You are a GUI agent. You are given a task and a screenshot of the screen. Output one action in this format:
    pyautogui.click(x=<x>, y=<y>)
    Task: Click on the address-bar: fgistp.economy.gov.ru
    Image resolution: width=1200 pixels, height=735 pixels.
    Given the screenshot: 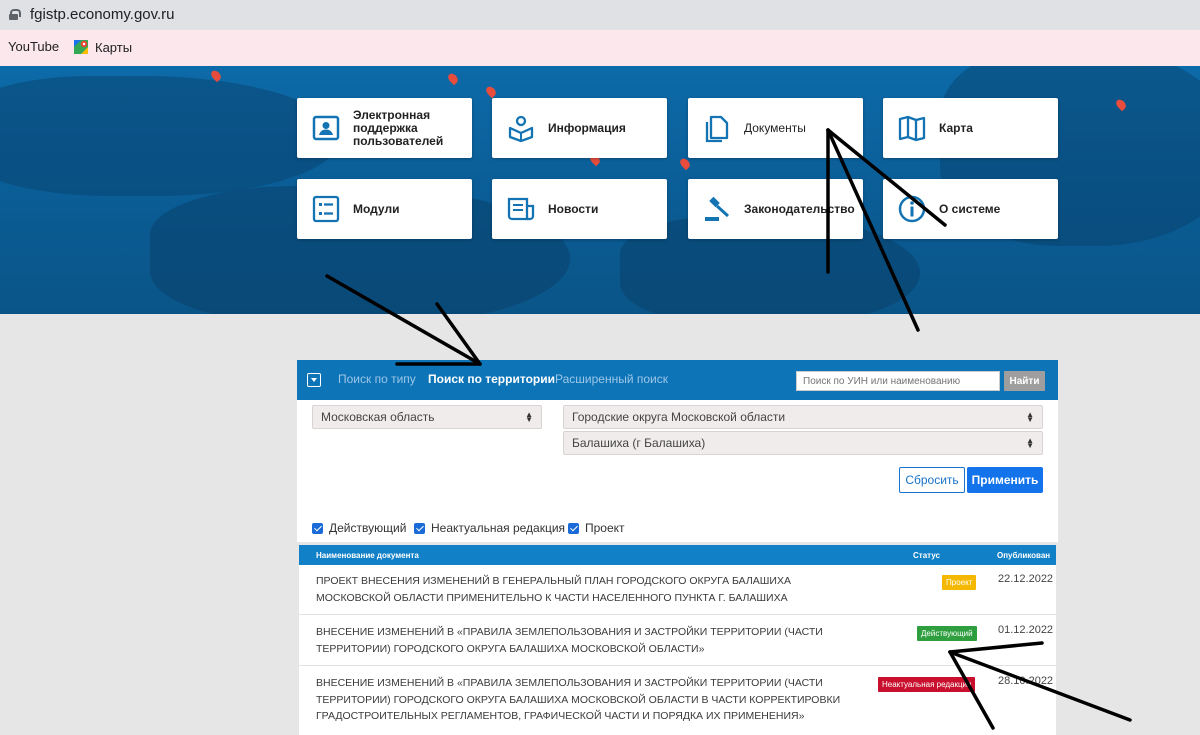 What is the action you would take?
    pyautogui.click(x=600, y=15)
    